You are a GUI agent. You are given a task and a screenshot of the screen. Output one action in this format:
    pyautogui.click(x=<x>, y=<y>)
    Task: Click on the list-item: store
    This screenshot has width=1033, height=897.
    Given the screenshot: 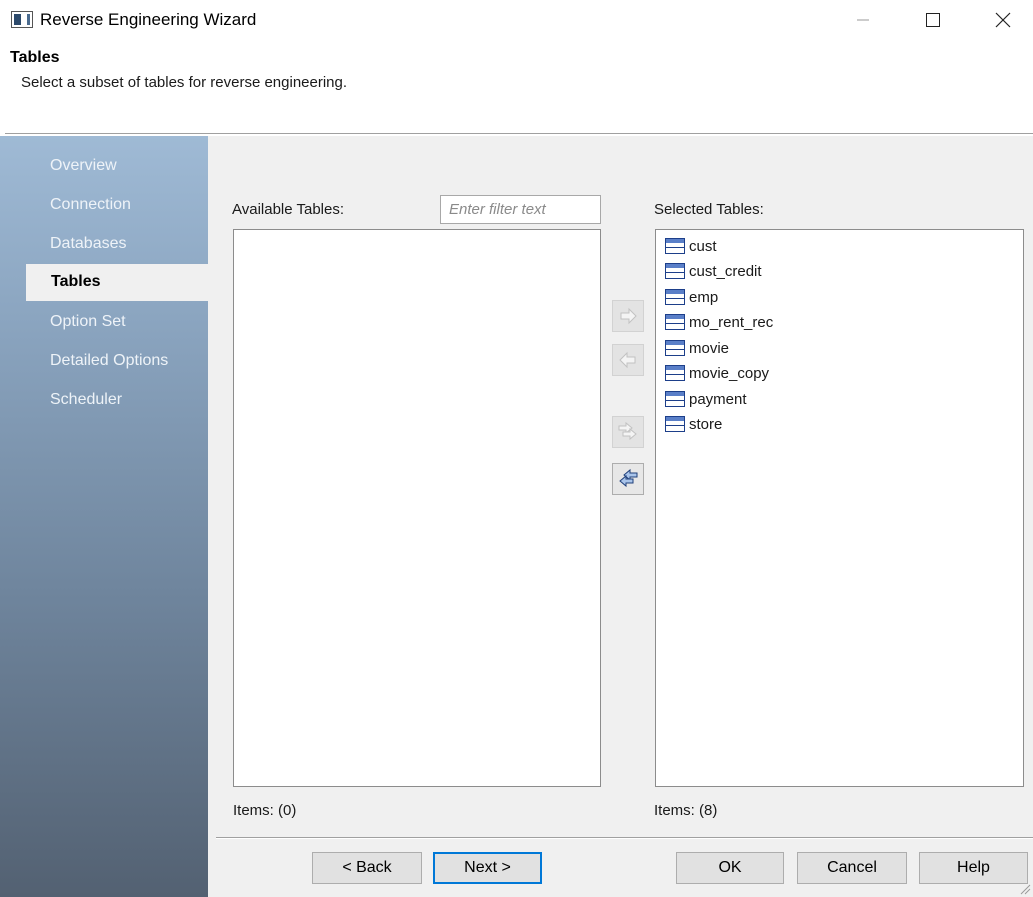 What is the action you would take?
    pyautogui.click(x=693, y=424)
    